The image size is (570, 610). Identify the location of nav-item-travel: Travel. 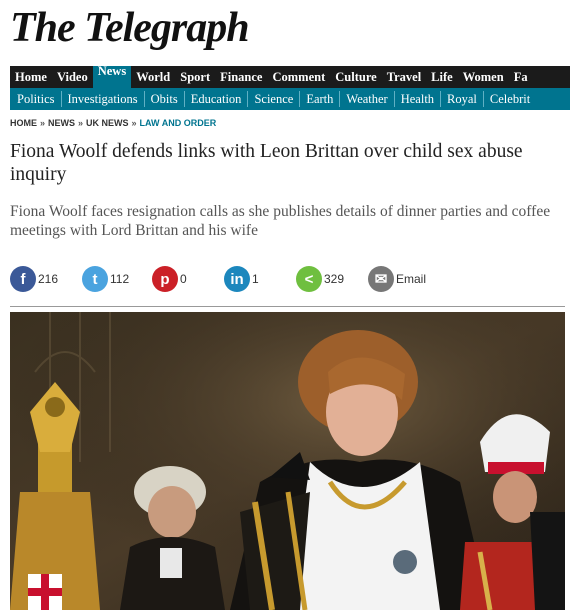
(404, 77).